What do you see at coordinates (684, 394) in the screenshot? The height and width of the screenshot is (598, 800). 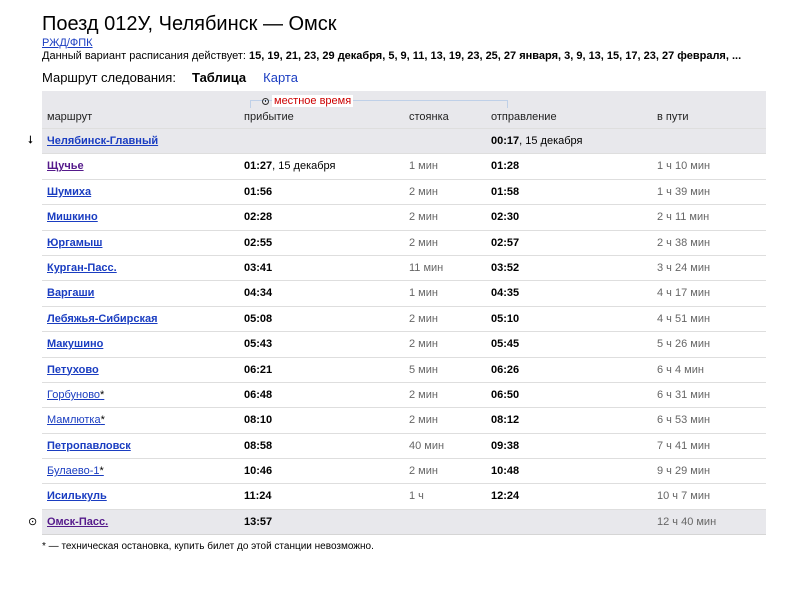 I see `travel-time: 6 ч 31 мин` at bounding box center [684, 394].